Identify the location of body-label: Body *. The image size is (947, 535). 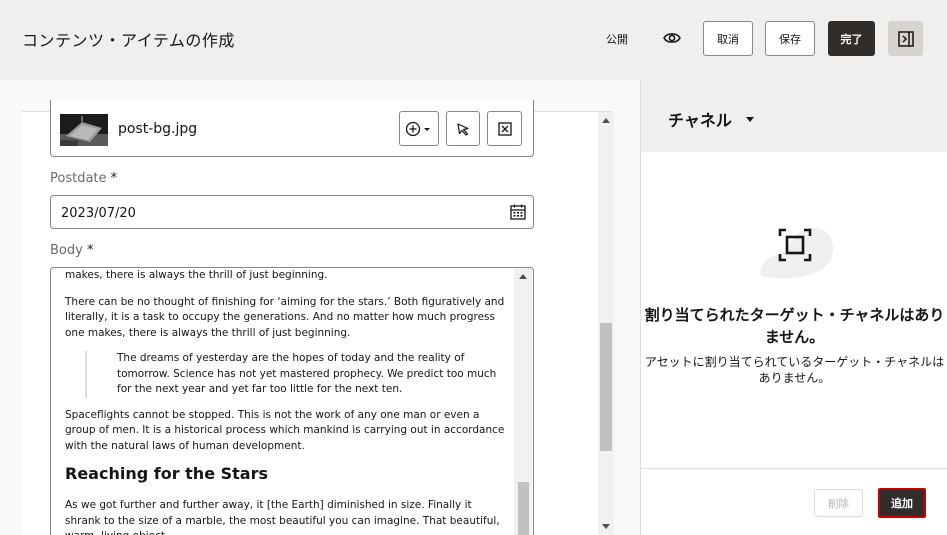
(72, 250).